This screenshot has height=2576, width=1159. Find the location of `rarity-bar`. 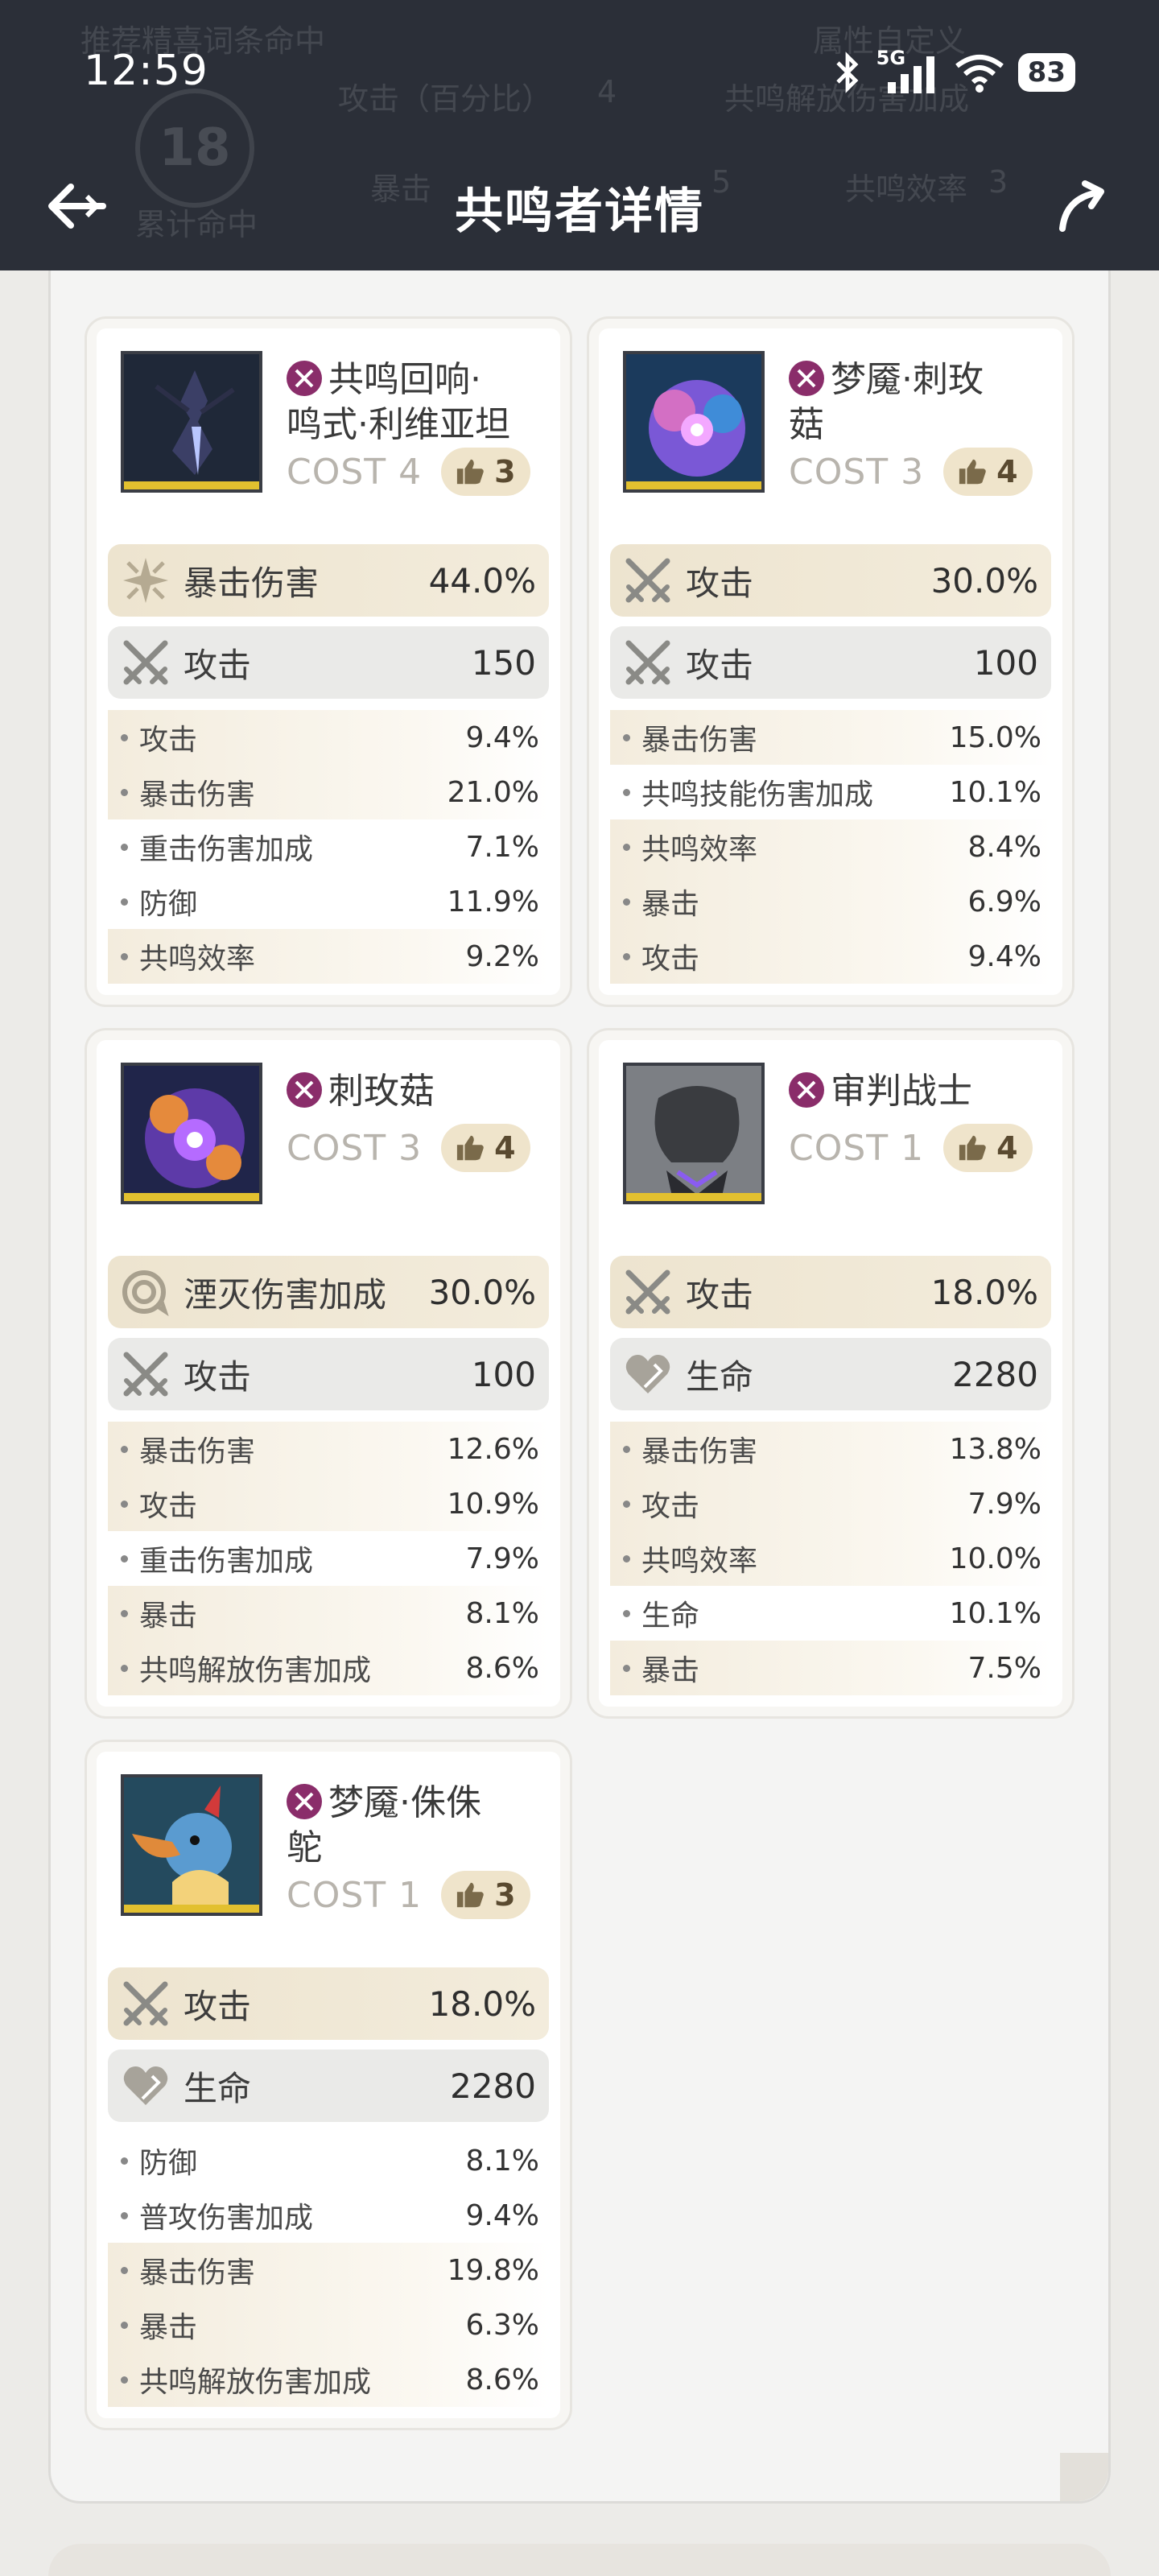

rarity-bar is located at coordinates (191, 1197).